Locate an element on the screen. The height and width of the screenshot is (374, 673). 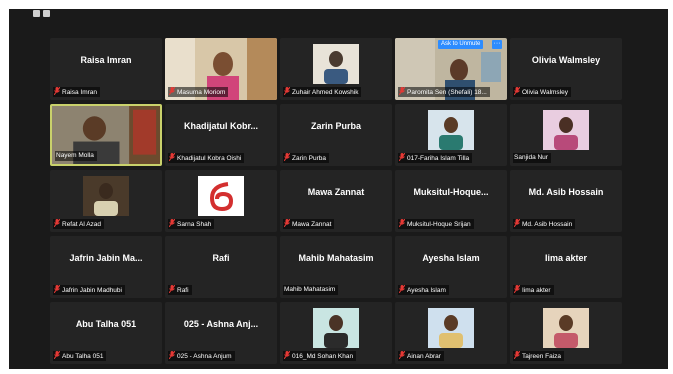
participant-tile: Jafrin Jabin Ma... Jafrin Jabin Madhubi is located at coordinates (106, 267).